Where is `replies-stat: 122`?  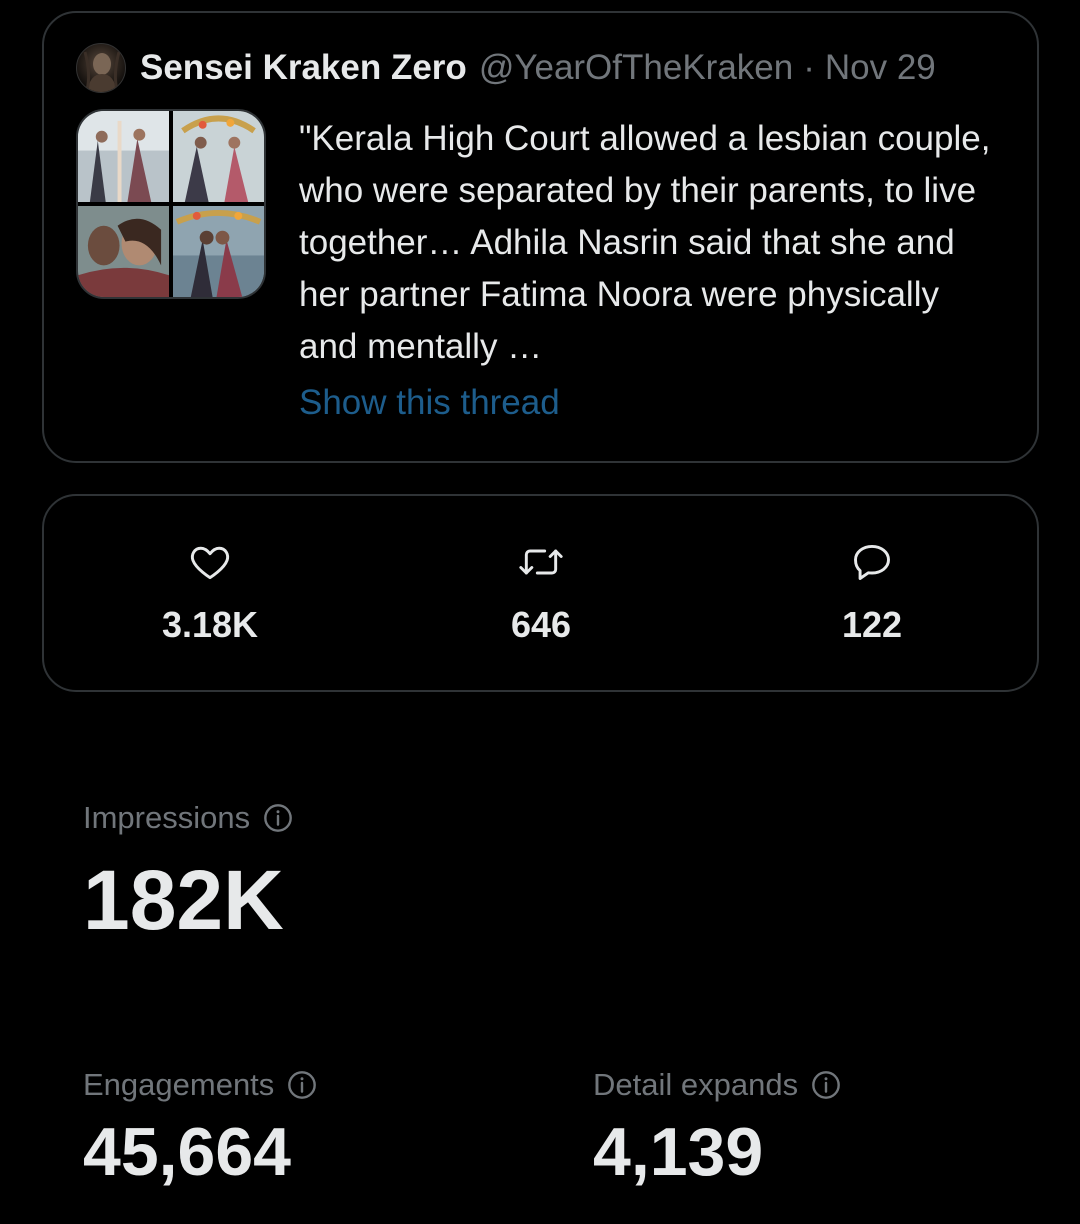 replies-stat: 122 is located at coordinates (872, 593).